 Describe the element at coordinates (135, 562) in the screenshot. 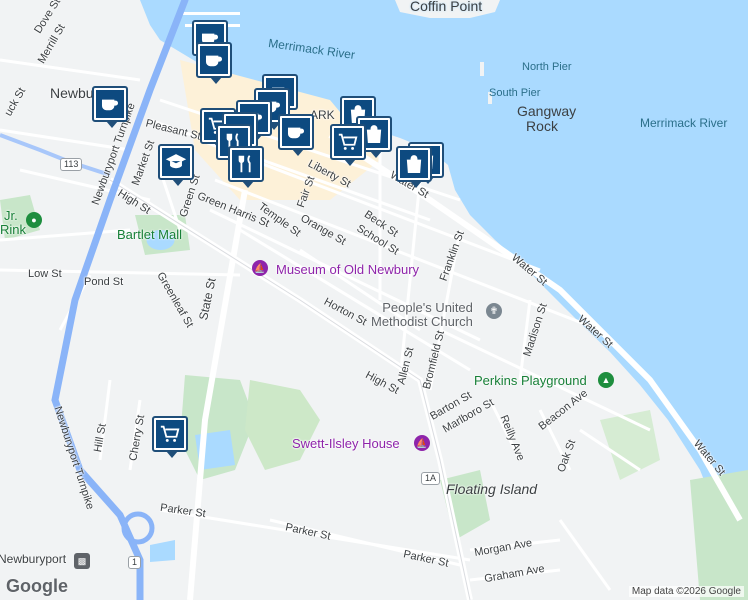

I see `route-1-shield: 1` at that location.